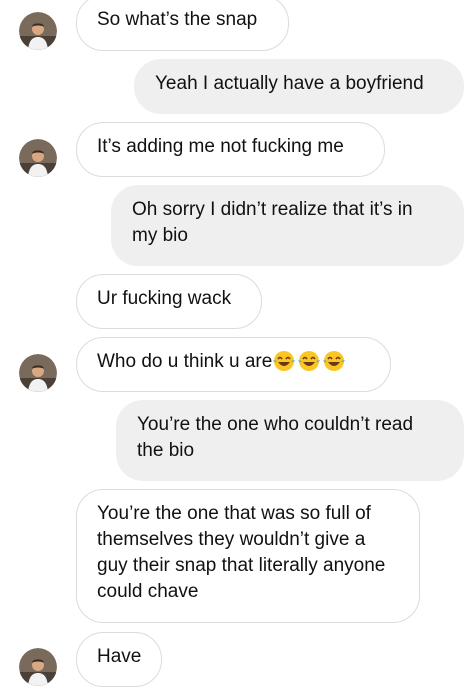 This screenshot has width=473, height=687. I want to click on message-text: Yeah I actually have a boyfriend, so click(289, 83).